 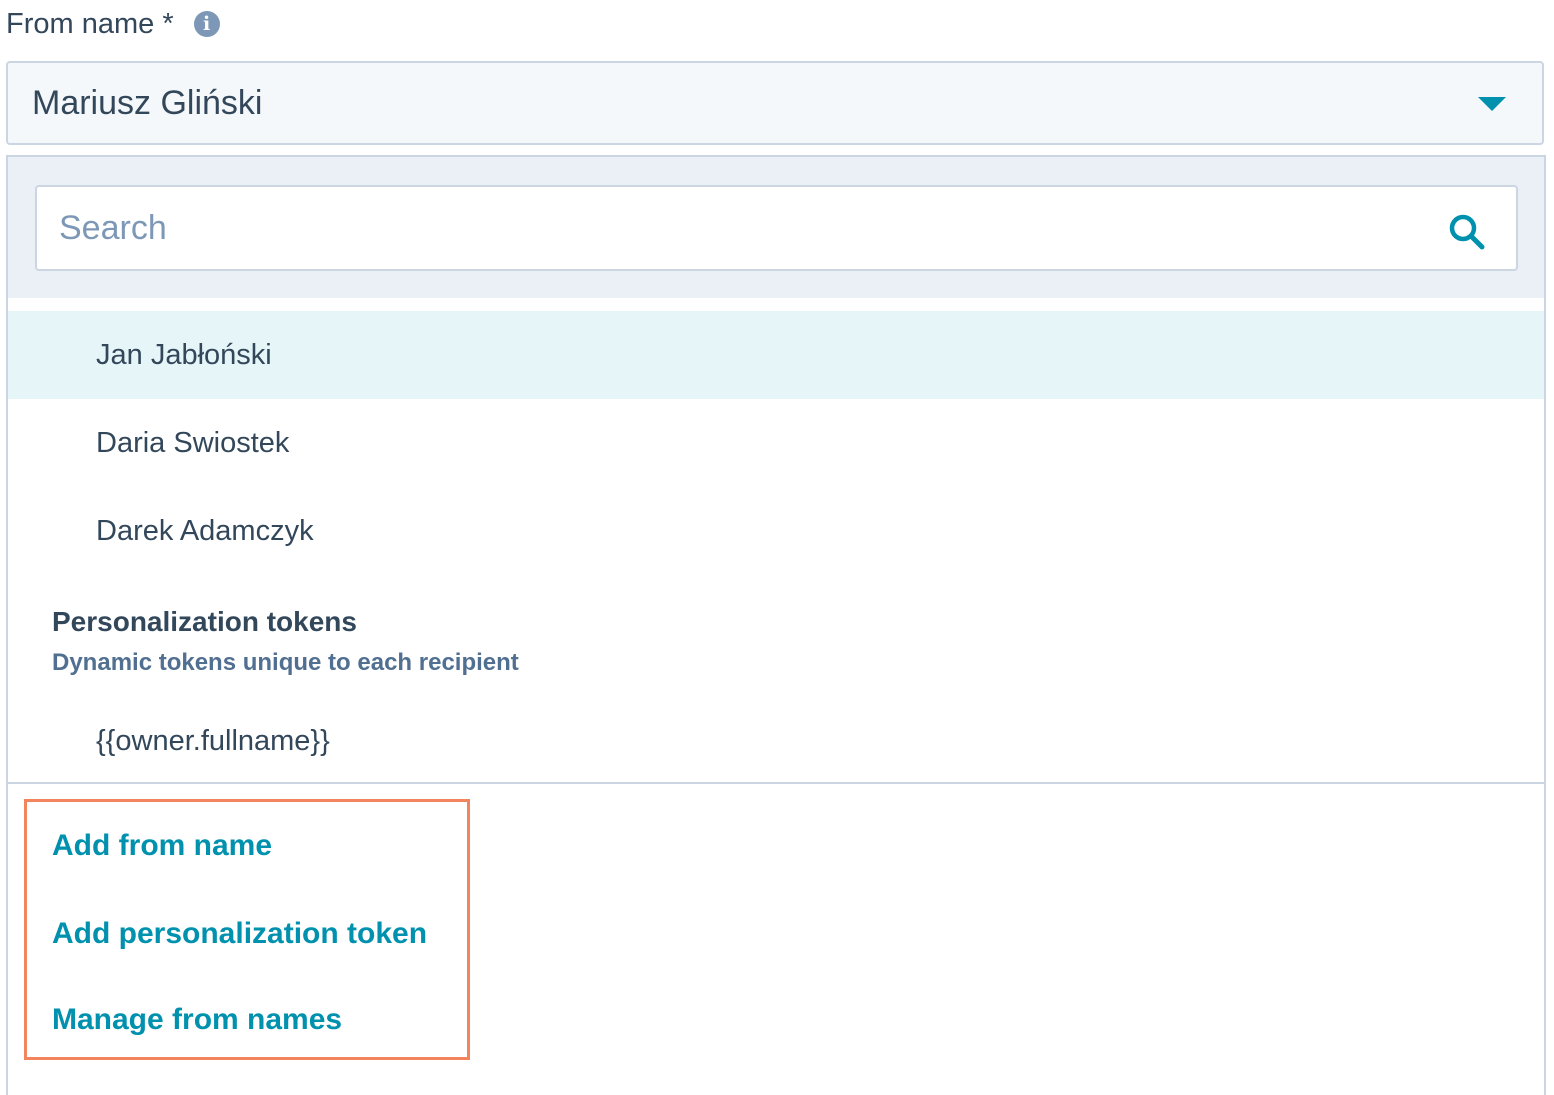 What do you see at coordinates (184, 354) in the screenshot?
I see `option-label: Jan Jabłoński` at bounding box center [184, 354].